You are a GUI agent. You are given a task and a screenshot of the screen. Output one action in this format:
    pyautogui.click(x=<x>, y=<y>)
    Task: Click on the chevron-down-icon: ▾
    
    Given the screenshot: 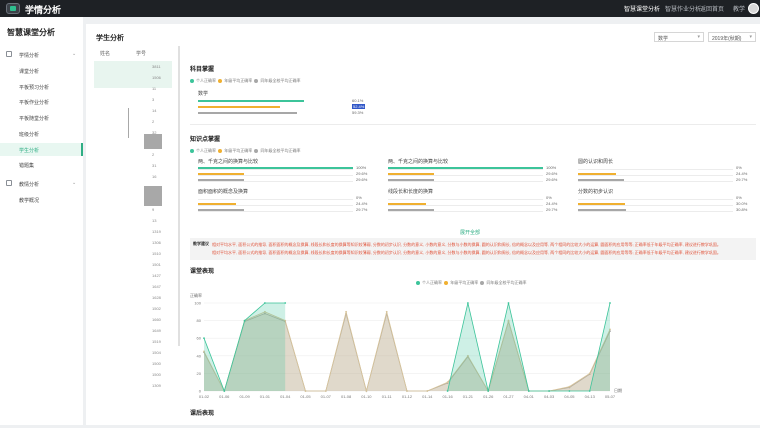 What is the action you would take?
    pyautogui.click(x=698, y=37)
    